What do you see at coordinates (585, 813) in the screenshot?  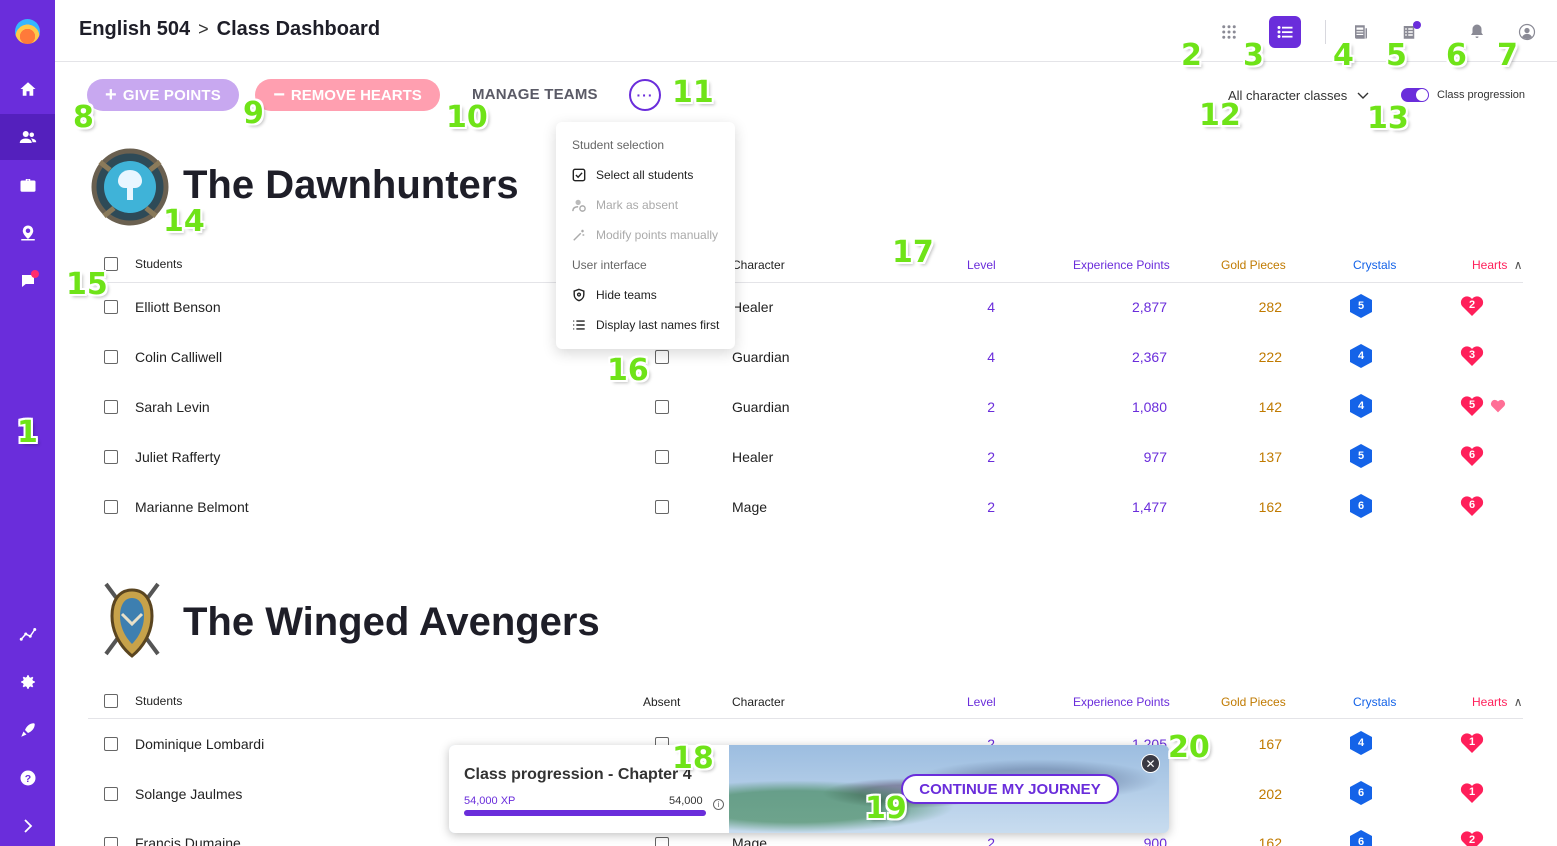 I see `progression-bar` at bounding box center [585, 813].